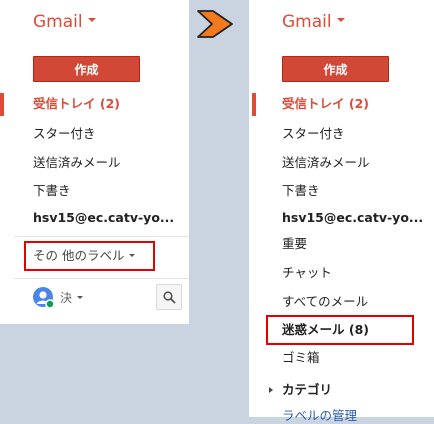 This screenshot has width=434, height=424. I want to click on sidebar-item-trash: ゴミ箱, so click(301, 358).